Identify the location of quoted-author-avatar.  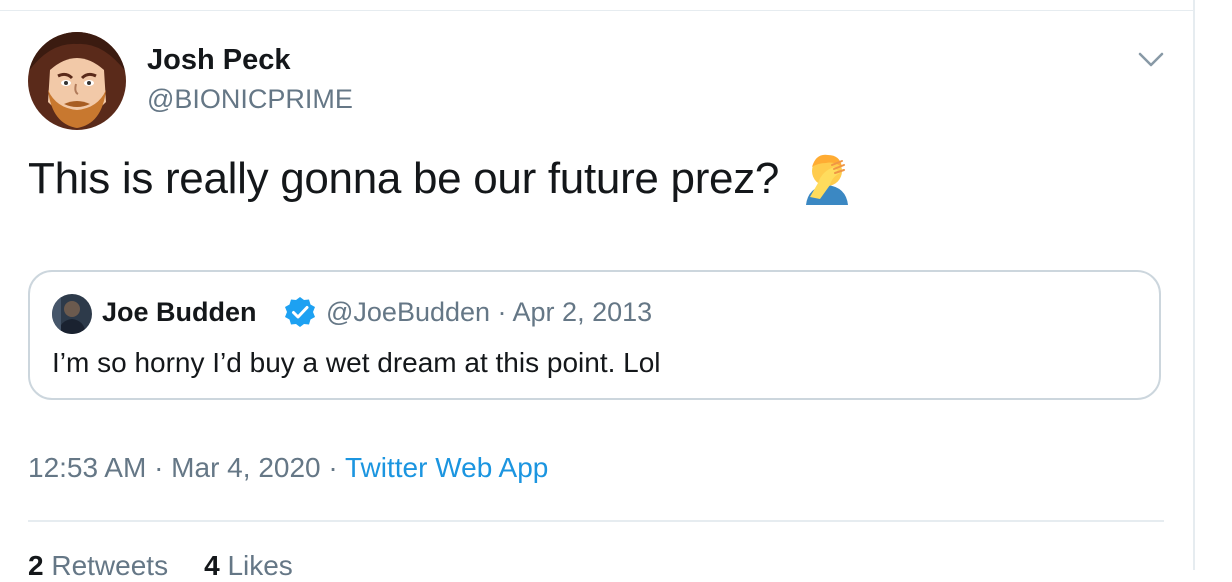
(72, 314).